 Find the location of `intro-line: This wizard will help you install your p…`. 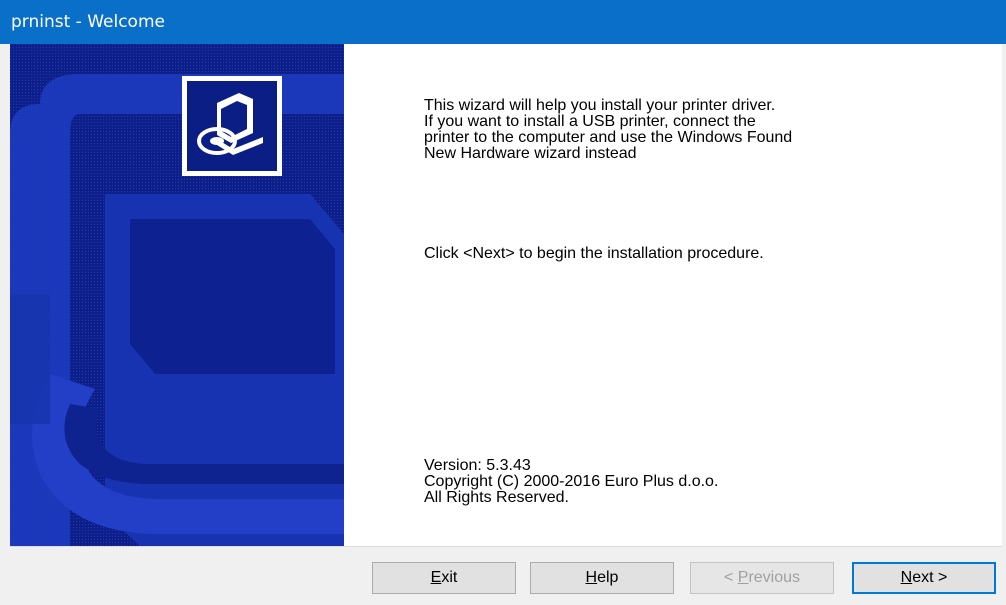

intro-line: This wizard will help you install your p… is located at coordinates (600, 105).